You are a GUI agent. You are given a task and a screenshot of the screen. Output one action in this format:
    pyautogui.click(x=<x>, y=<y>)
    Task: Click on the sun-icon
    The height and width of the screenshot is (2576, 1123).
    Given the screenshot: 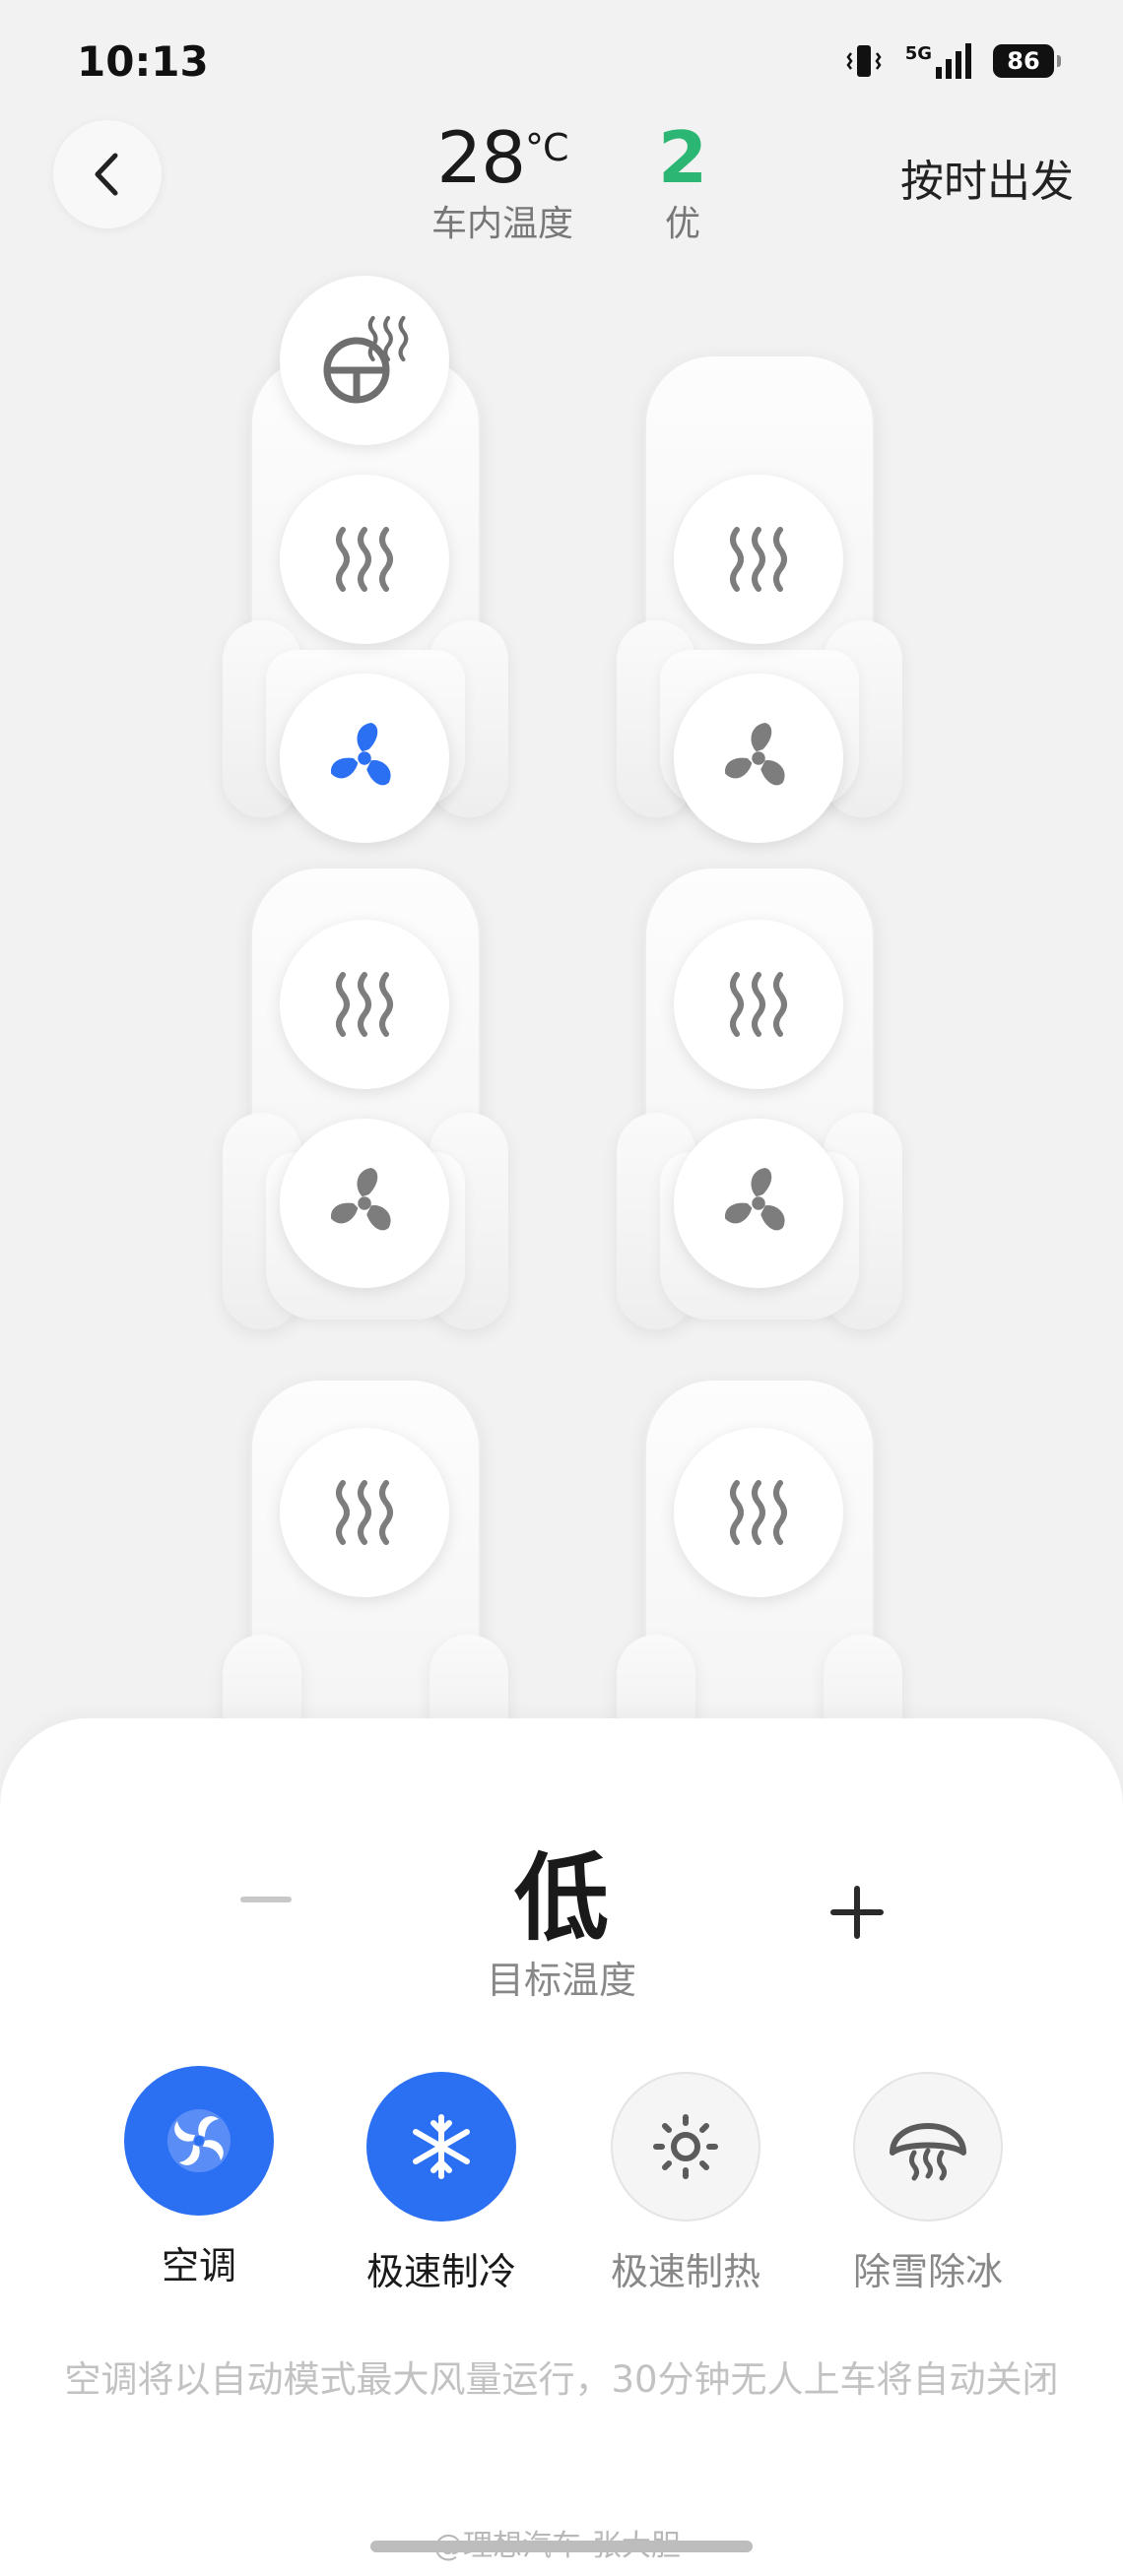 What is the action you would take?
    pyautogui.click(x=685, y=2146)
    